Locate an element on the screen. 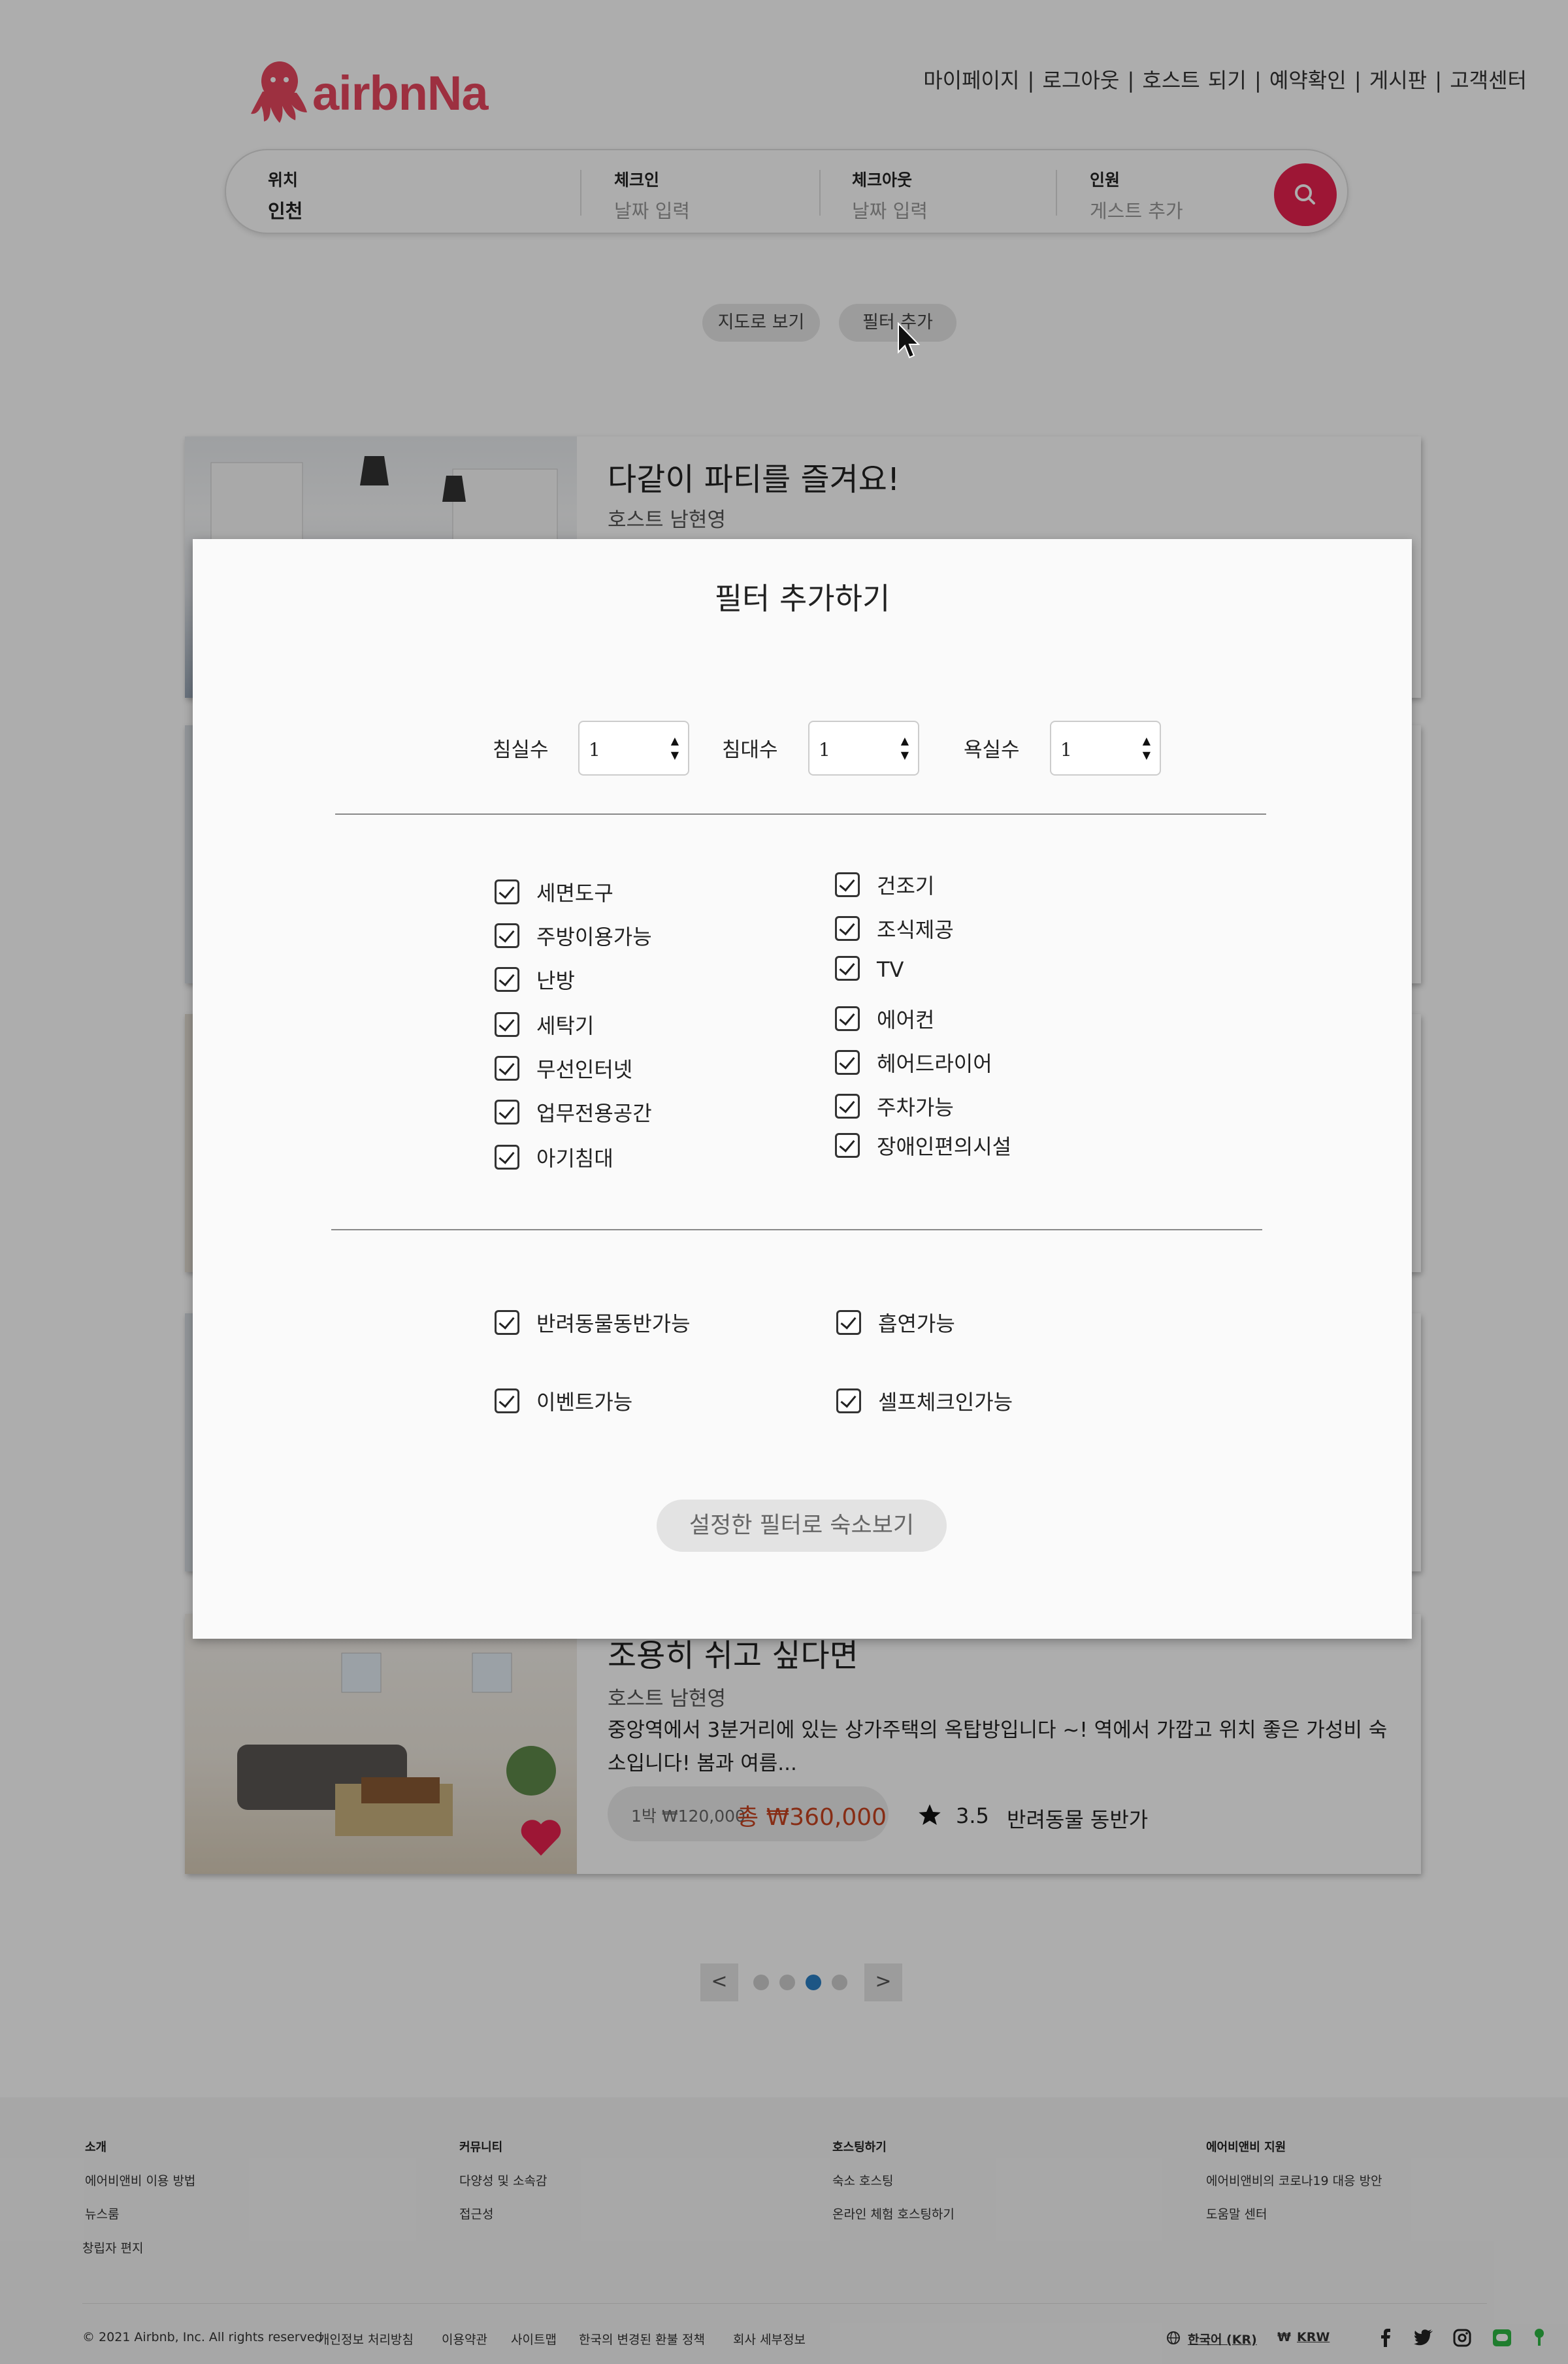 This screenshot has width=1568, height=2364. amenity-label: 세면도구 is located at coordinates (574, 894).